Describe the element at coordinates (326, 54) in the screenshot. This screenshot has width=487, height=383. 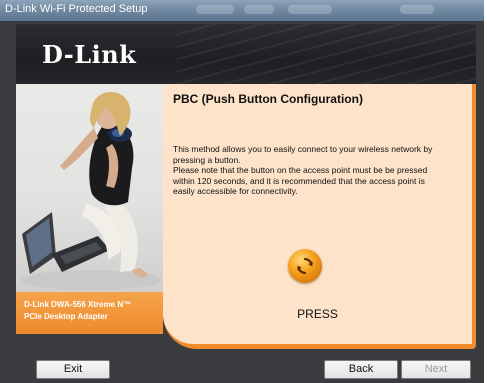
I see `header-decoration` at that location.